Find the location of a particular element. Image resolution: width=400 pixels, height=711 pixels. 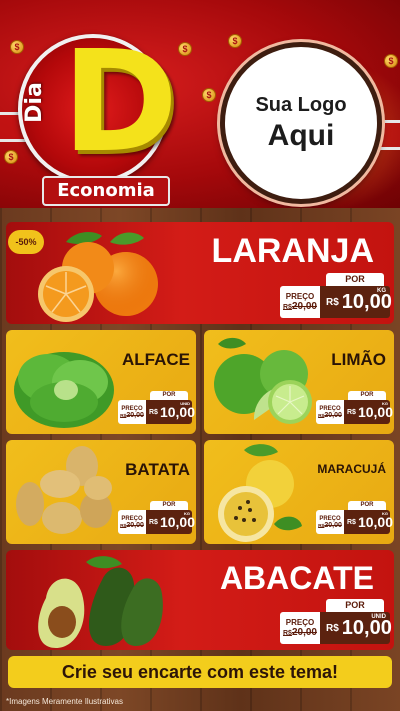

discount-badge: -50% is located at coordinates (26, 242).